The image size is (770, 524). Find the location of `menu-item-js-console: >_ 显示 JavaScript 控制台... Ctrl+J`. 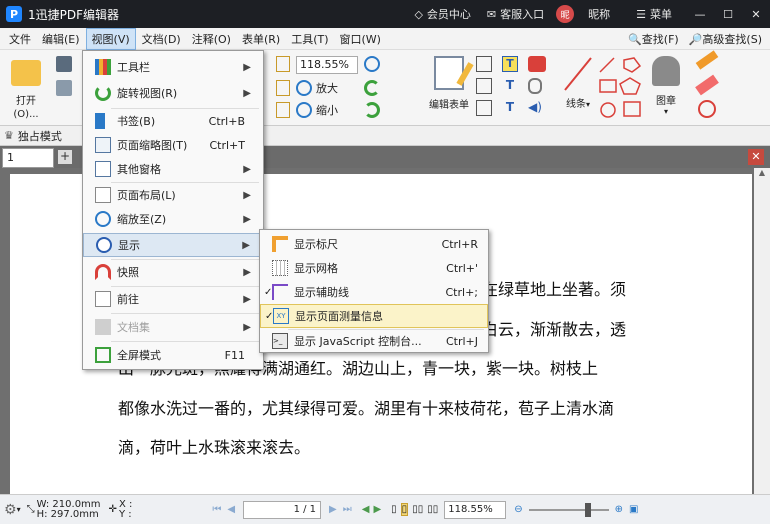

menu-item-js-console: >_ 显示 JavaScript 控制台... Ctrl+J is located at coordinates (374, 341).